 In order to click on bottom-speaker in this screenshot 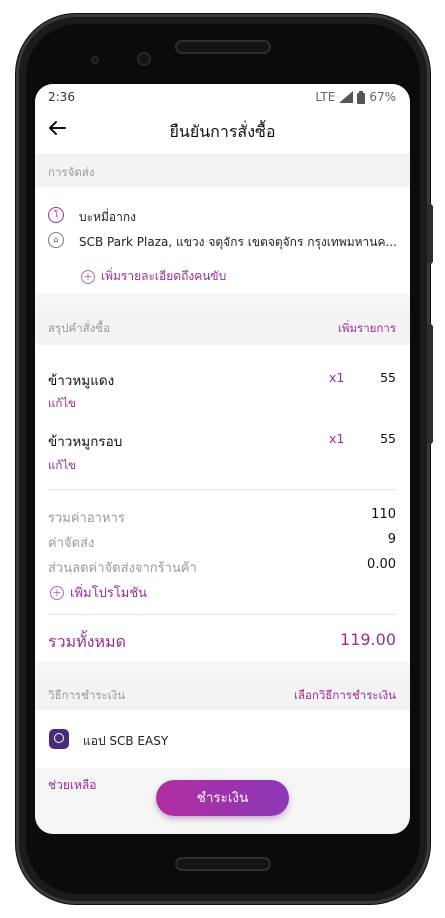, I will do `click(223, 864)`.